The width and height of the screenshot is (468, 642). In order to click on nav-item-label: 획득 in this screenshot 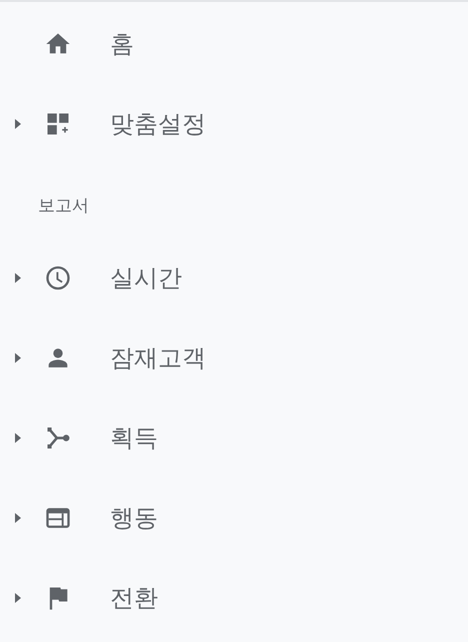, I will do `click(134, 438)`.